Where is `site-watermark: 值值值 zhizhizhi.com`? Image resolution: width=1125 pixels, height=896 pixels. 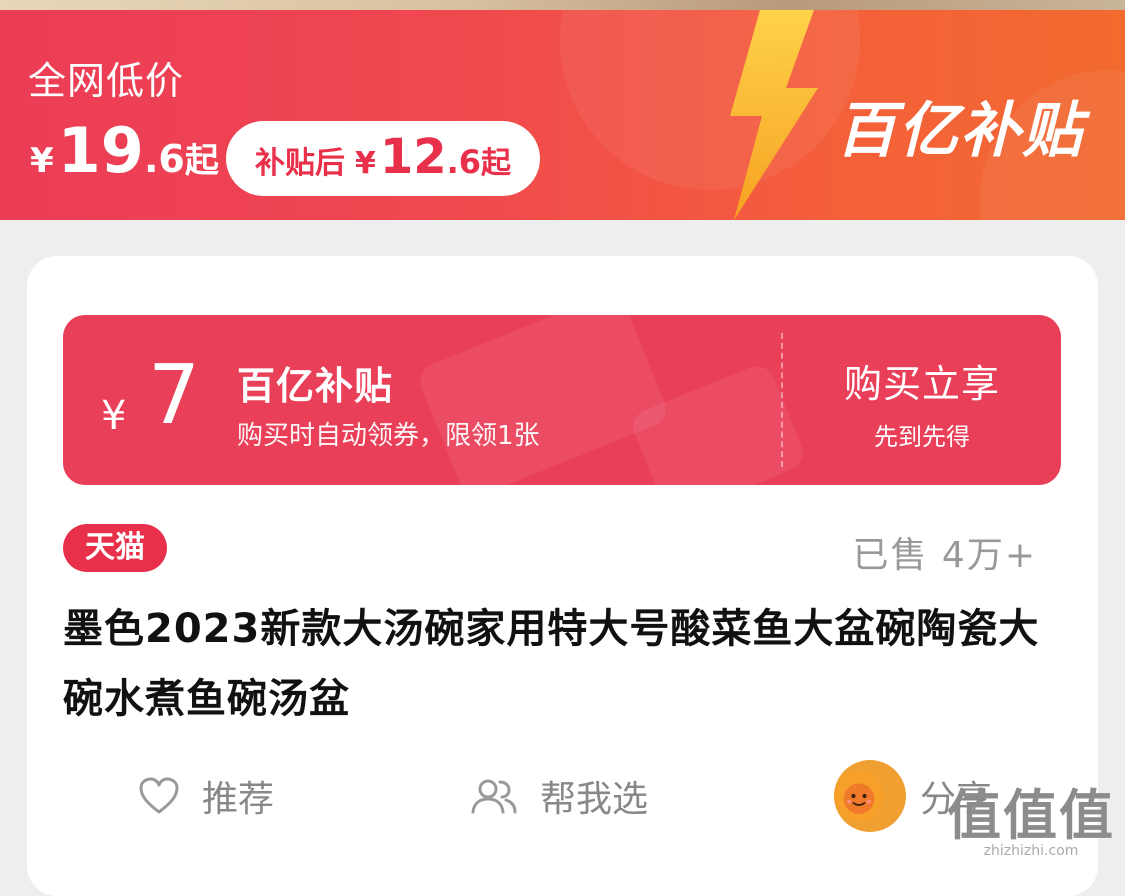
site-watermark: 值值值 zhizhizhi.com is located at coordinates (1031, 822).